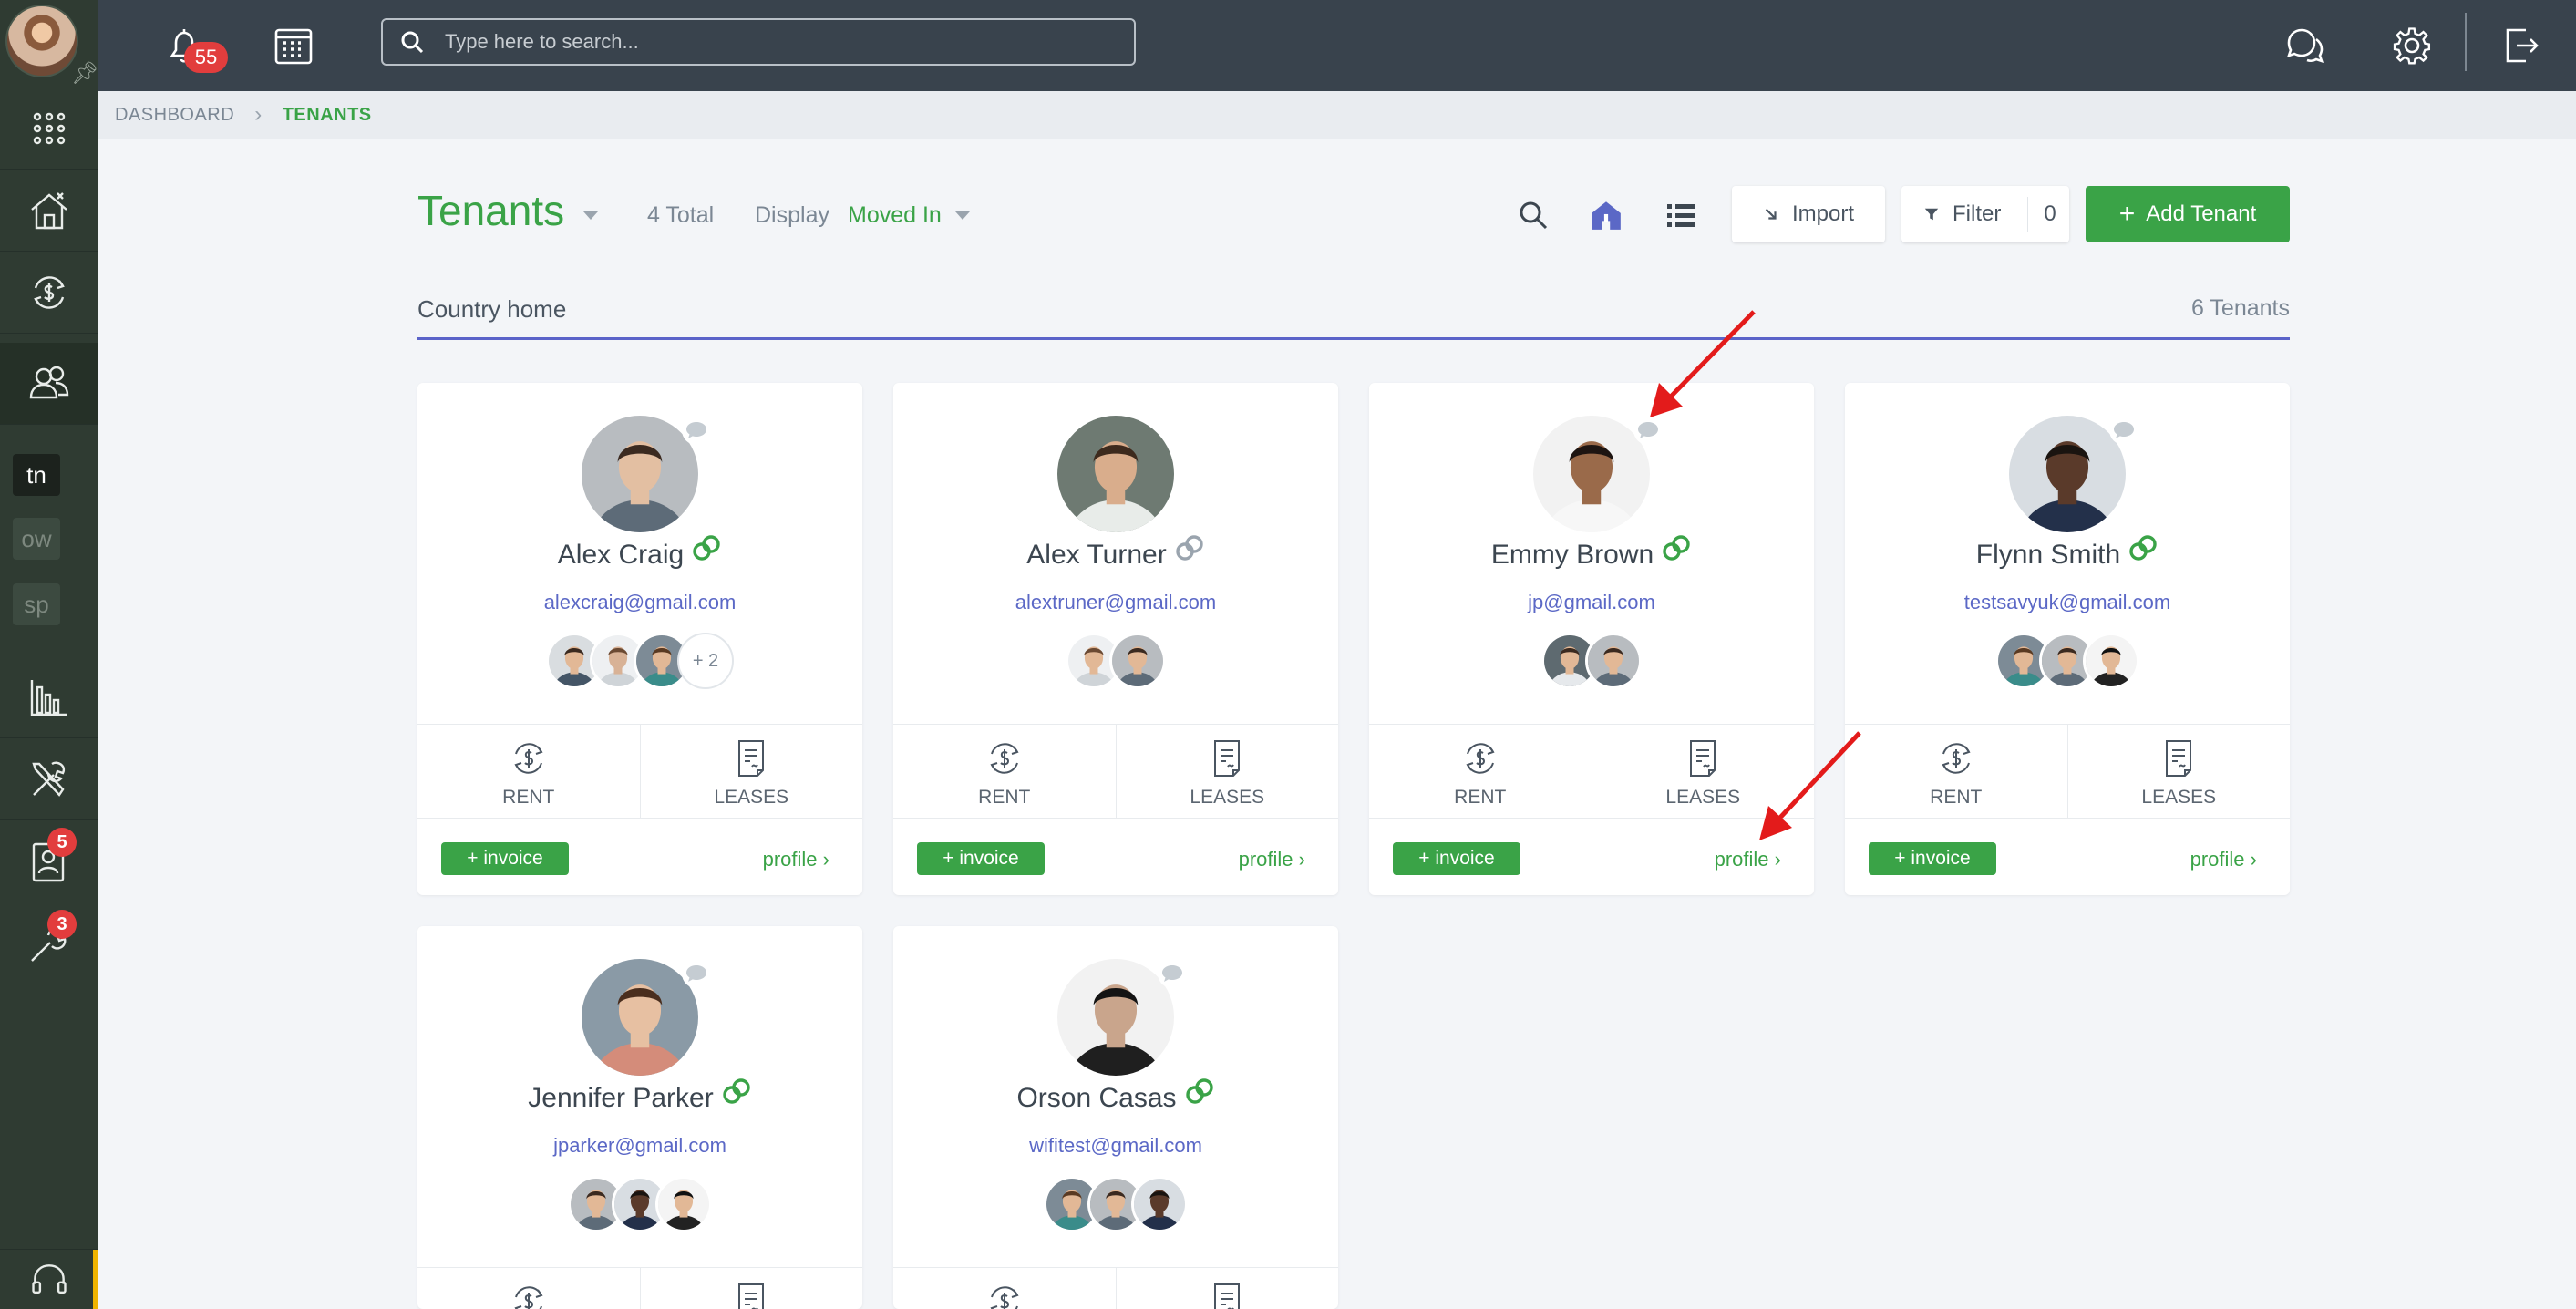 The height and width of the screenshot is (1309, 2576). What do you see at coordinates (1227, 758) in the screenshot?
I see `lease-document-icon` at bounding box center [1227, 758].